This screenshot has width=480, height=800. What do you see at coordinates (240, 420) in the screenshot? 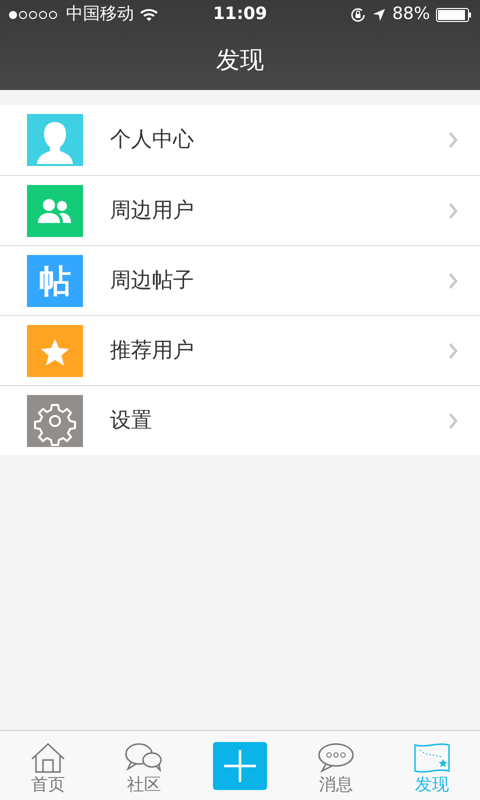
I see `menu-item: 设置` at bounding box center [240, 420].